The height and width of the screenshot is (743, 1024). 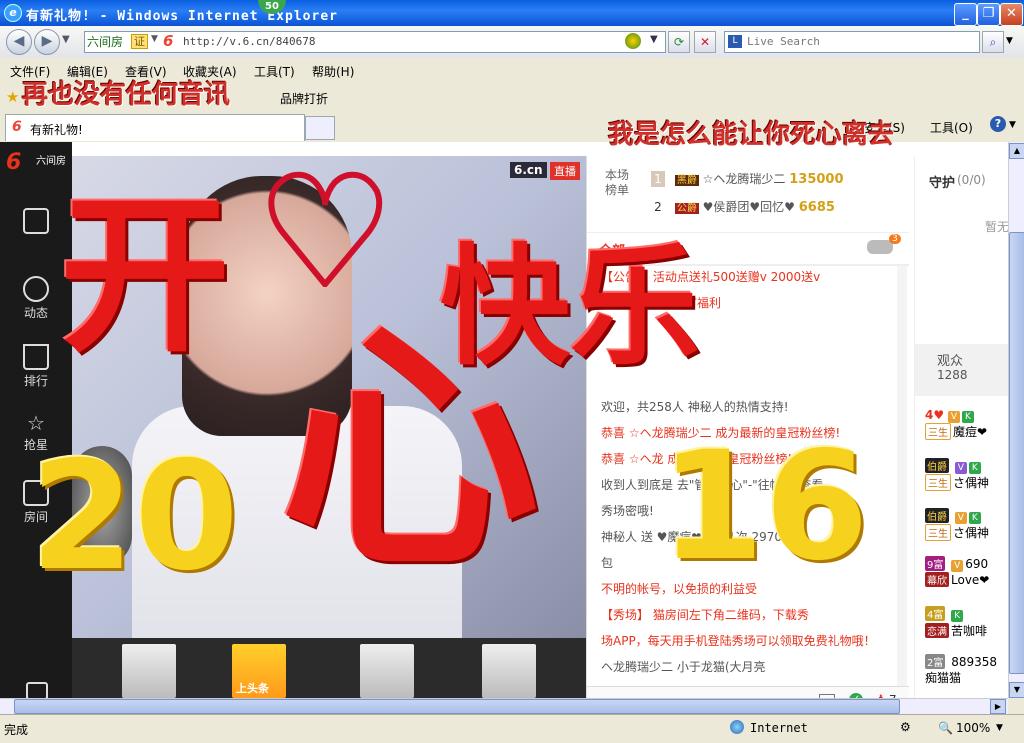 What do you see at coordinates (679, 42) in the screenshot?
I see `refresh-button: ⟳` at bounding box center [679, 42].